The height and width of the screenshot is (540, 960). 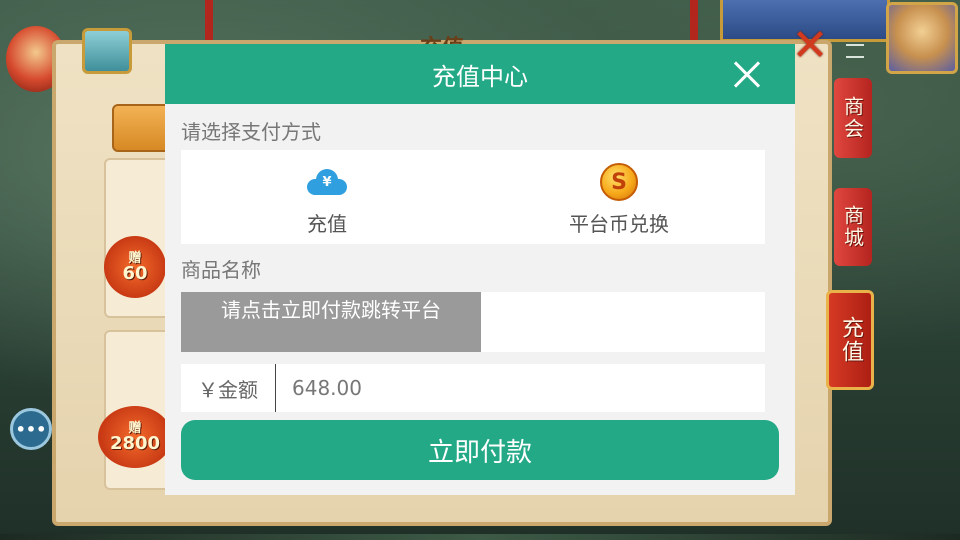 What do you see at coordinates (480, 537) in the screenshot?
I see `bottom-bar` at bounding box center [480, 537].